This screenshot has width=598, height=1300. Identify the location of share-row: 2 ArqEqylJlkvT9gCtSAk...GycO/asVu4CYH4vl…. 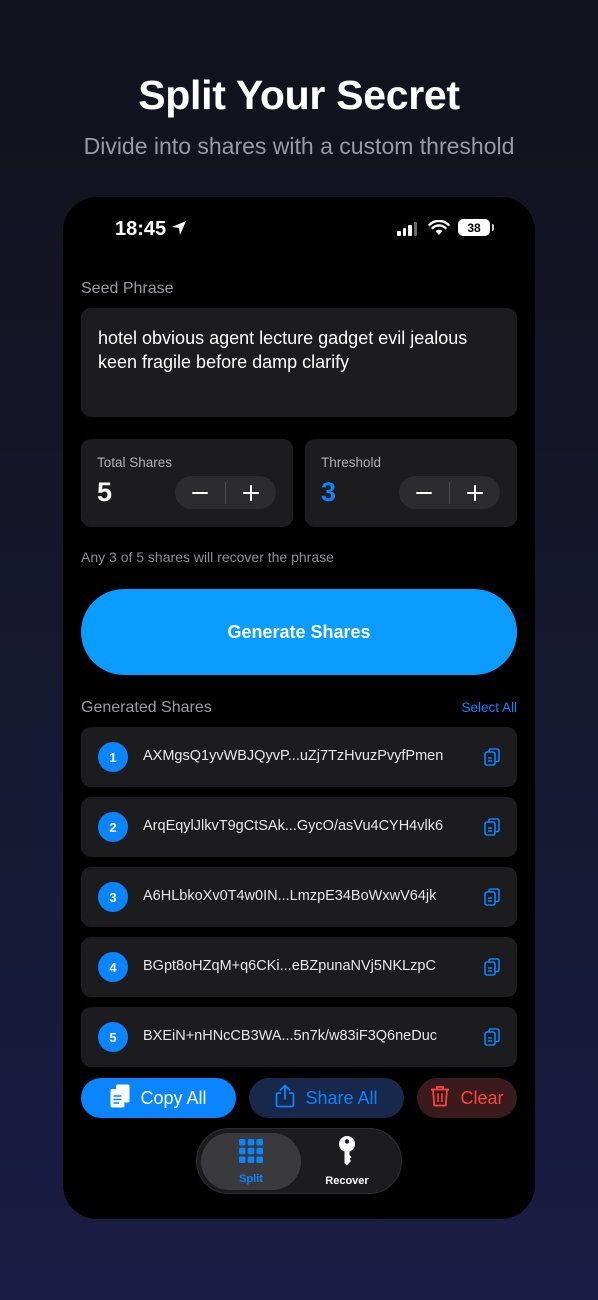
(299, 827).